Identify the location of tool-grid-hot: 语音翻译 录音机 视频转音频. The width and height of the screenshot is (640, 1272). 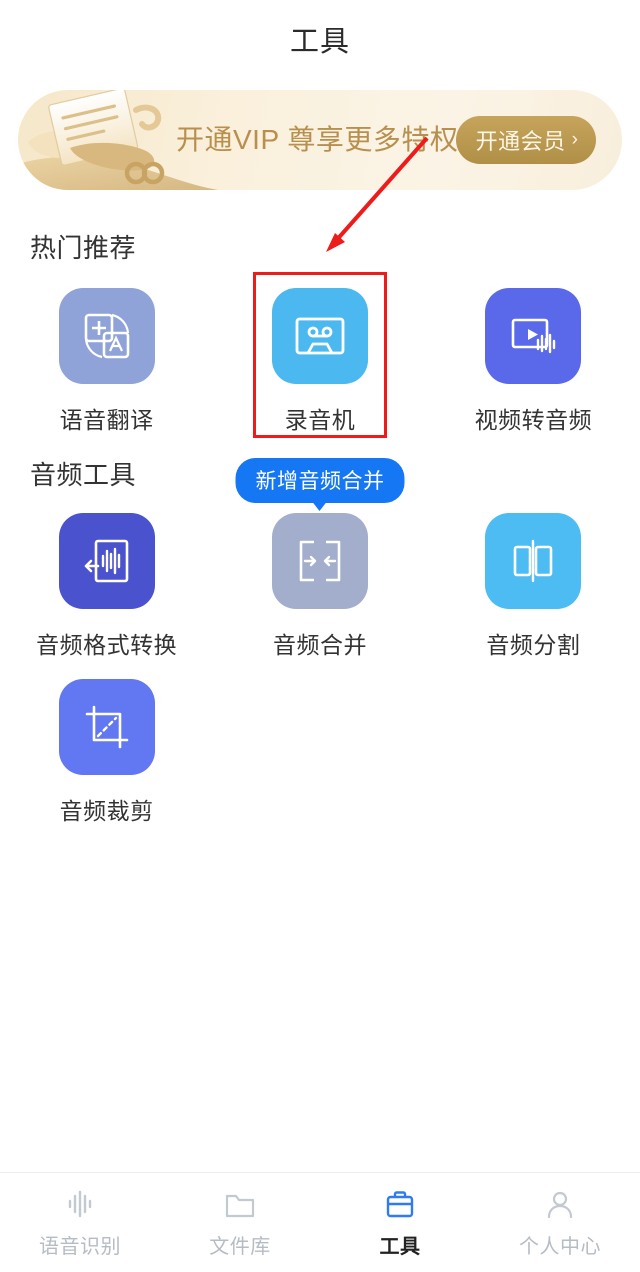
(320, 361).